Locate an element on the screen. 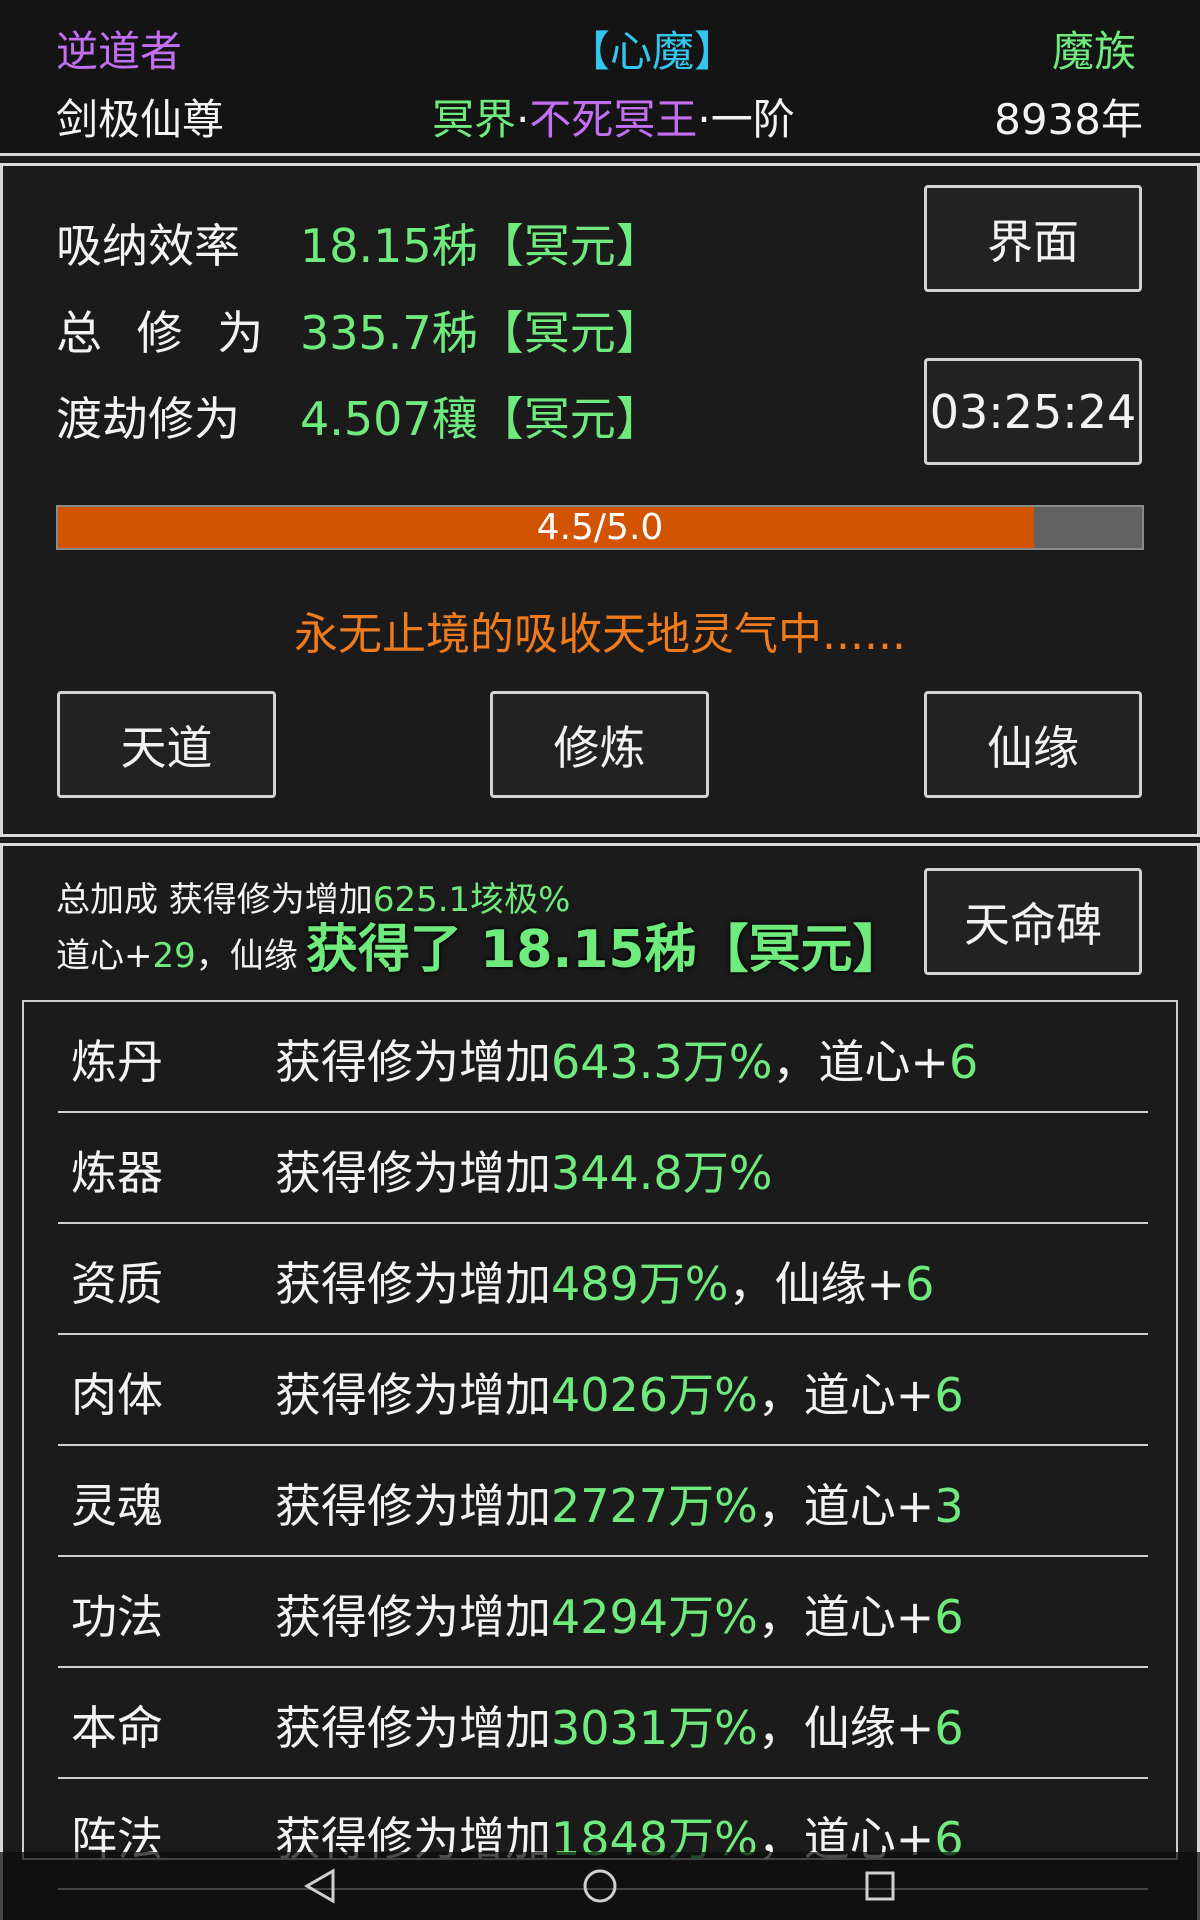 Image resolution: width=1200 pixels, height=1920 pixels. cultivation-progress-bar: 4.5/5.0 is located at coordinates (600, 527).